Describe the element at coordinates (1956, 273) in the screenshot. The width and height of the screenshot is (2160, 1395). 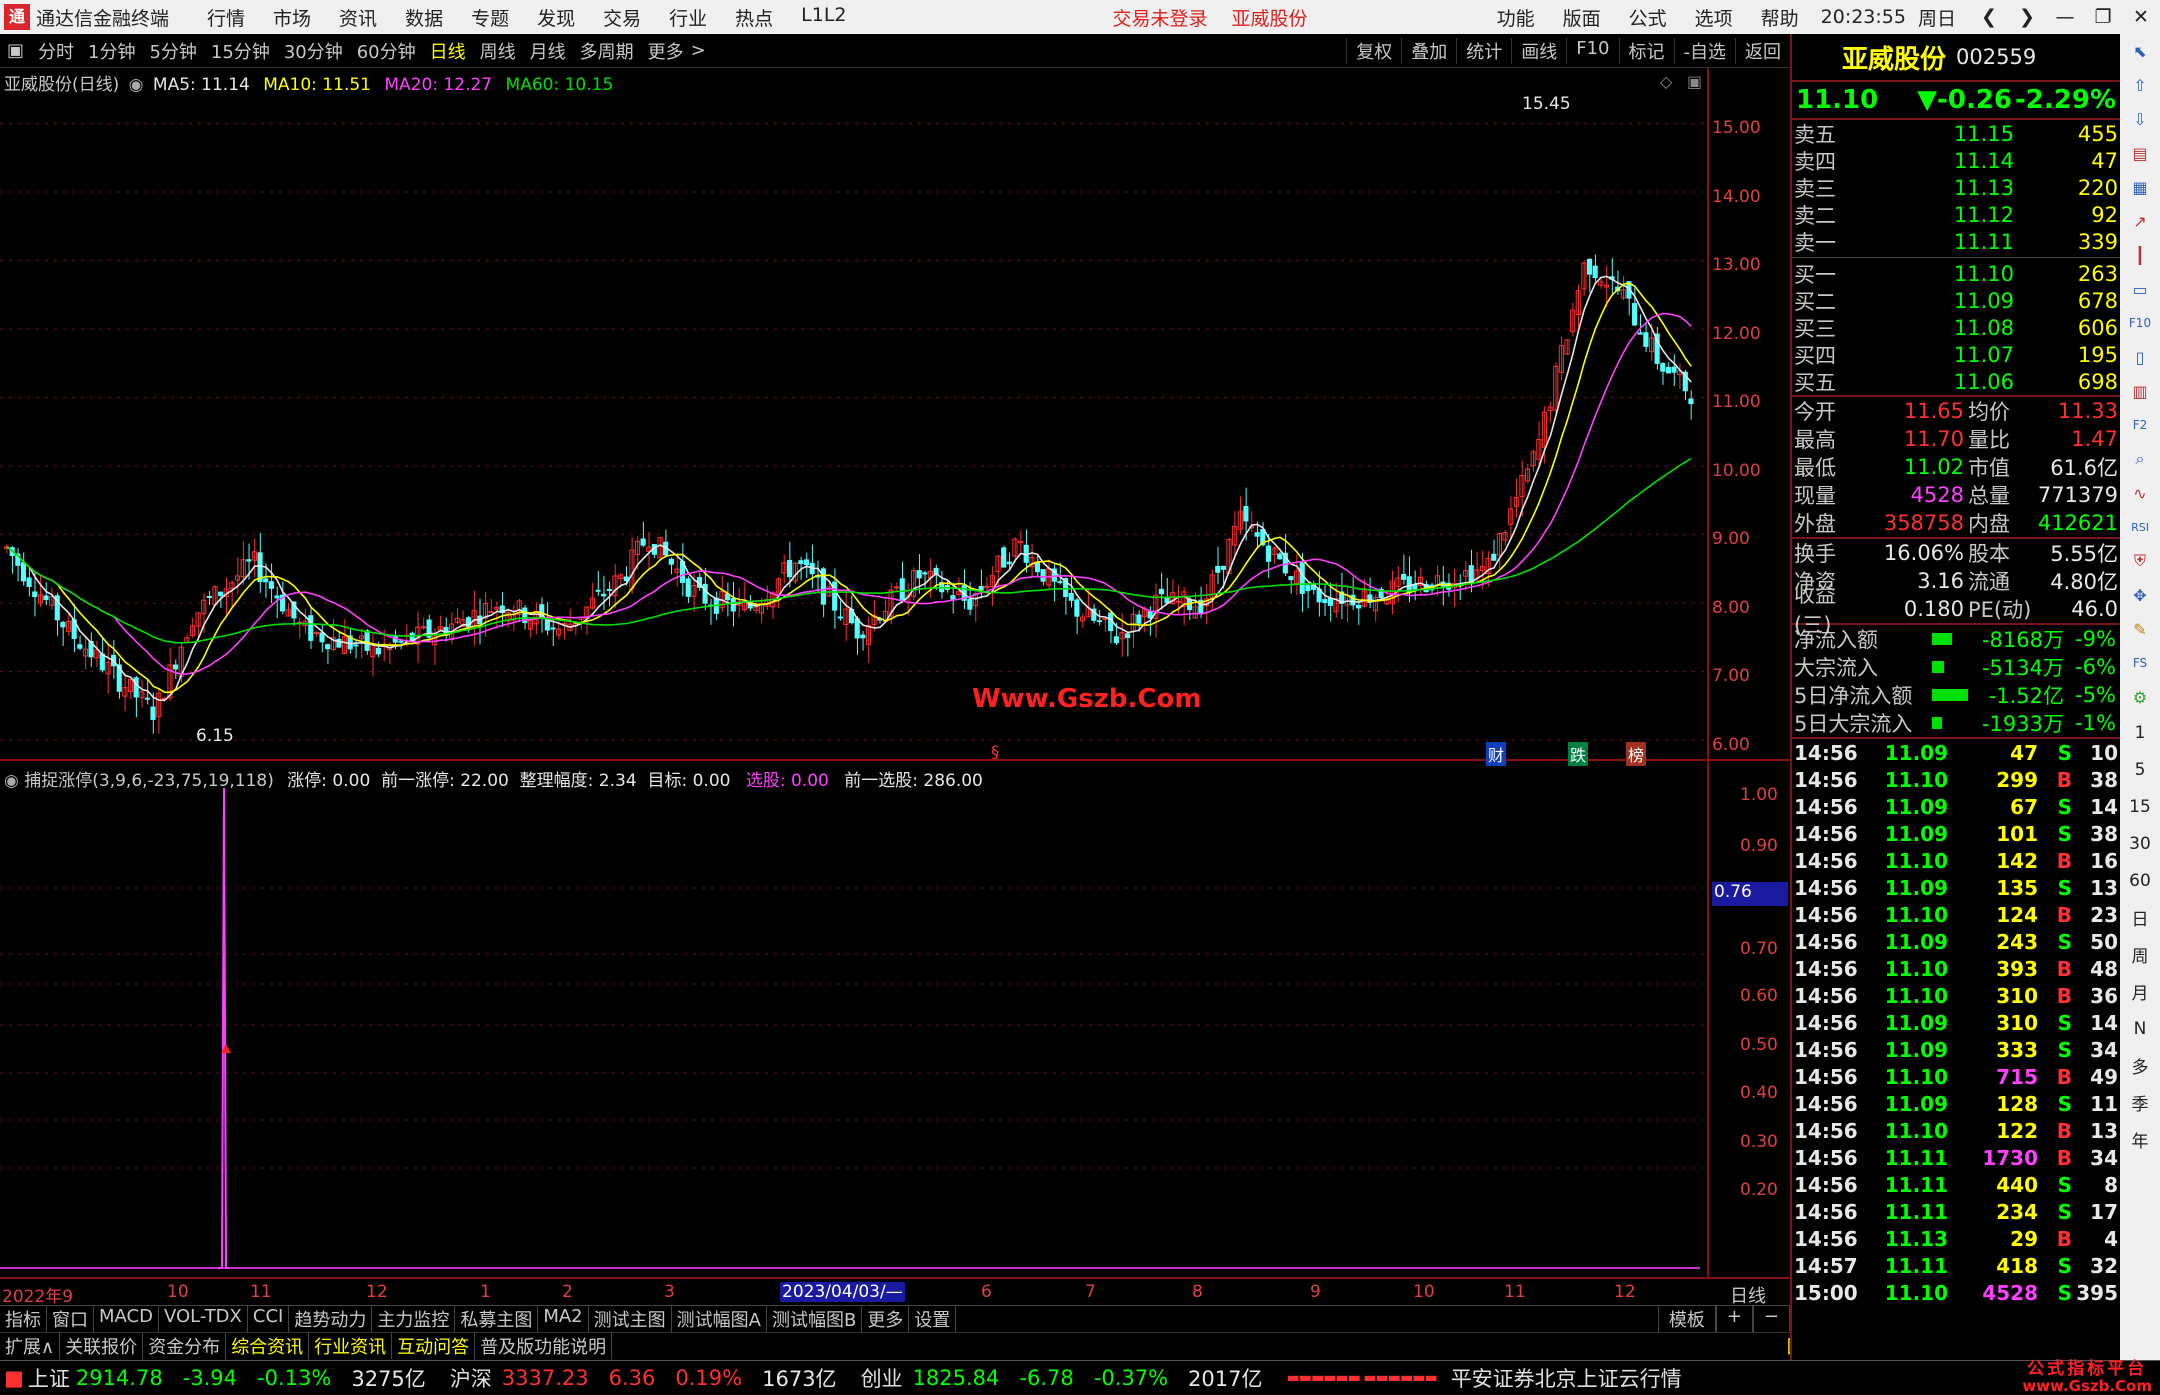
I see `order-book-row: 买一 11.10 263` at that location.